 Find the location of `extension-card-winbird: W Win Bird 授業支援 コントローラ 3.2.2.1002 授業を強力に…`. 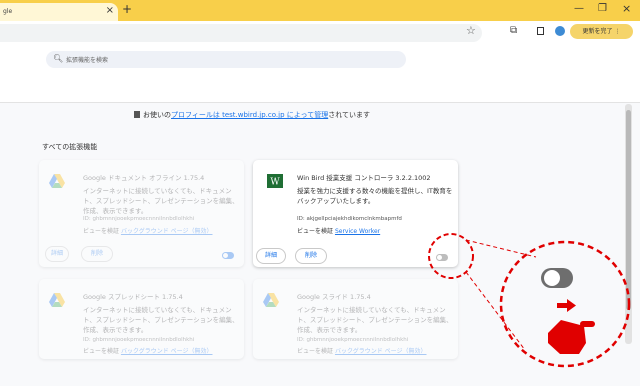

extension-card-winbird: W Win Bird 授業支援 コントローラ 3.2.2.1002 授業を強力に… is located at coordinates (355, 213).